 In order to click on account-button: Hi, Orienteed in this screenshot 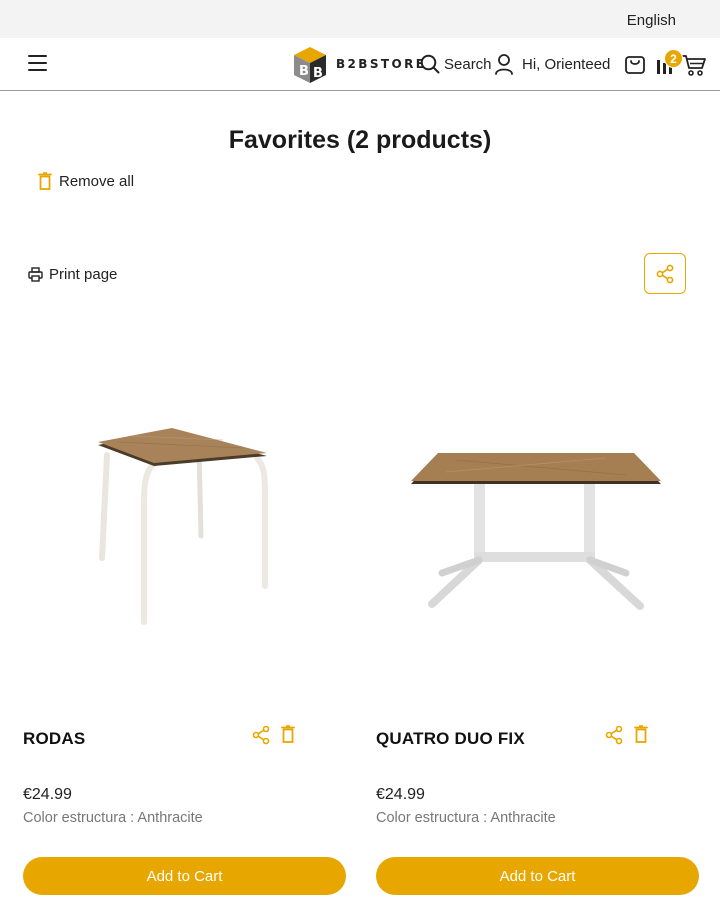, I will do `click(552, 64)`.